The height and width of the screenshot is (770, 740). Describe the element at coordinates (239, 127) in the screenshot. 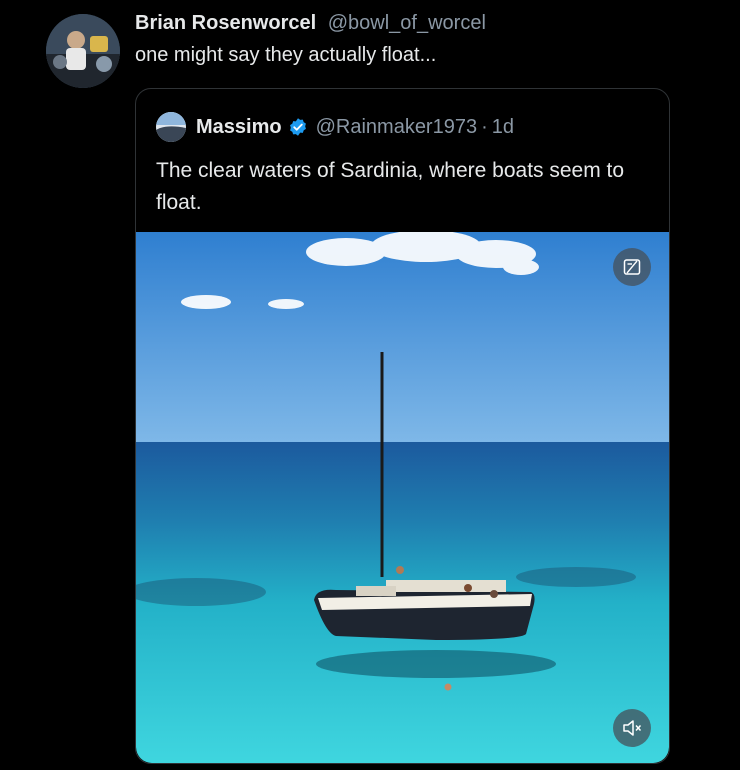

I see `quoted-author-name: Massimo` at that location.